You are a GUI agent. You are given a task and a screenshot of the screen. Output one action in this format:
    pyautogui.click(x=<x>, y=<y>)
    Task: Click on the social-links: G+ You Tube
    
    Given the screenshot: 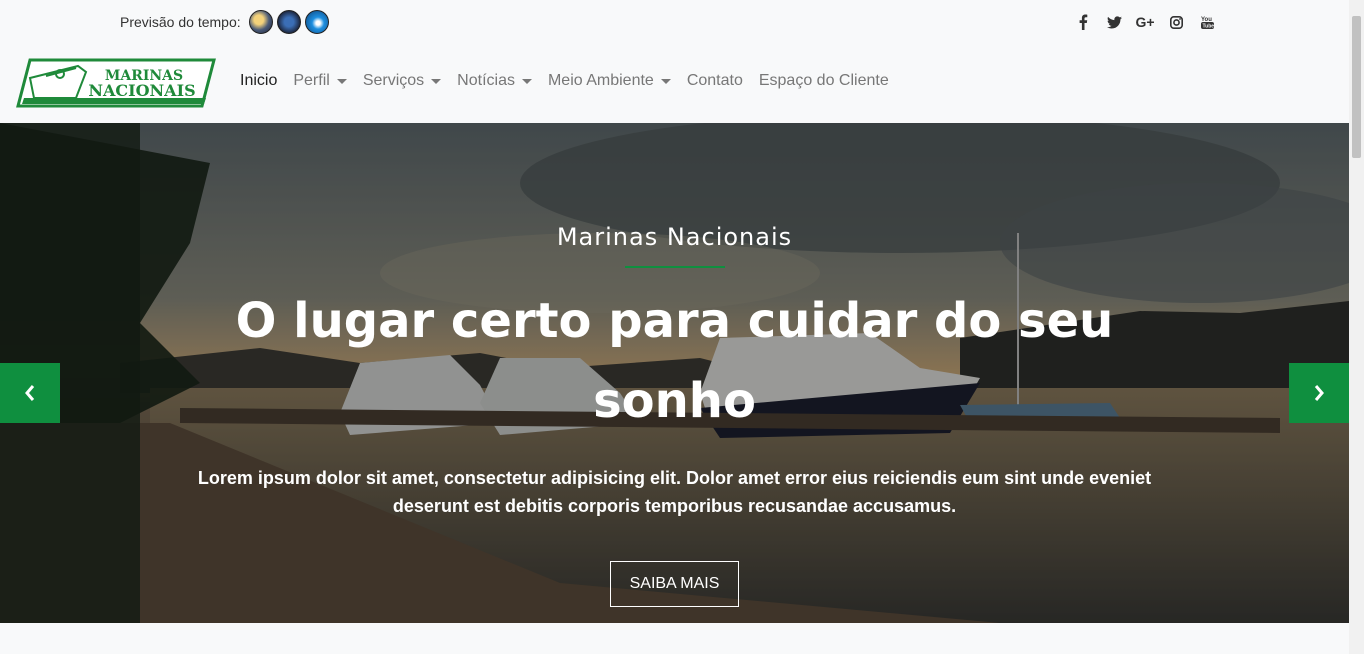 What is the action you would take?
    pyautogui.click(x=1149, y=22)
    